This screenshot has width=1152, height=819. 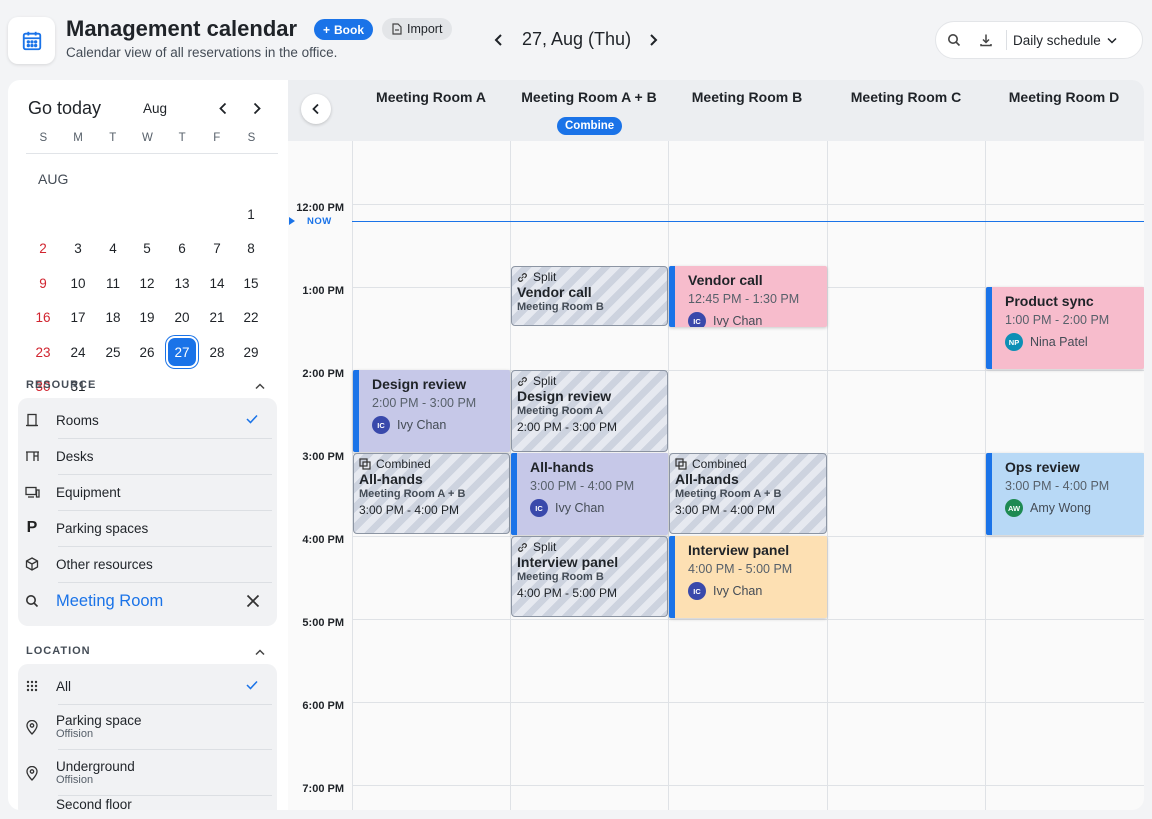 I want to click on mini-calendar-day: 10, so click(x=78, y=283).